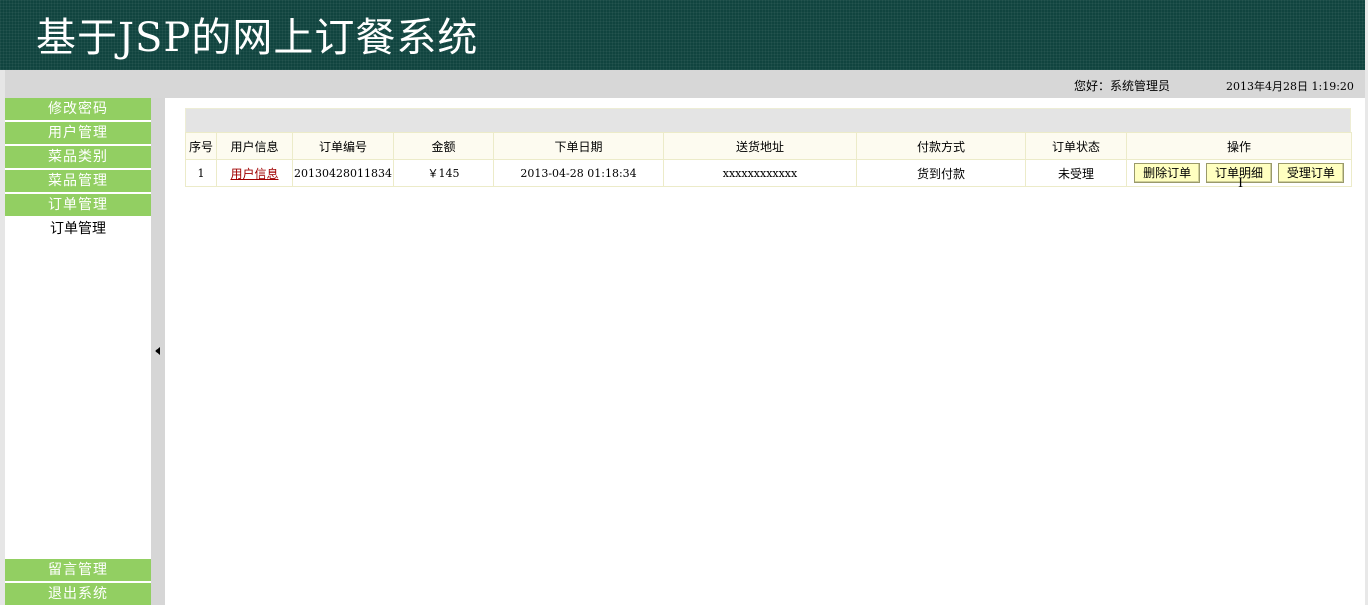  Describe the element at coordinates (1076, 173) in the screenshot. I see `cell-status: 未受理` at that location.